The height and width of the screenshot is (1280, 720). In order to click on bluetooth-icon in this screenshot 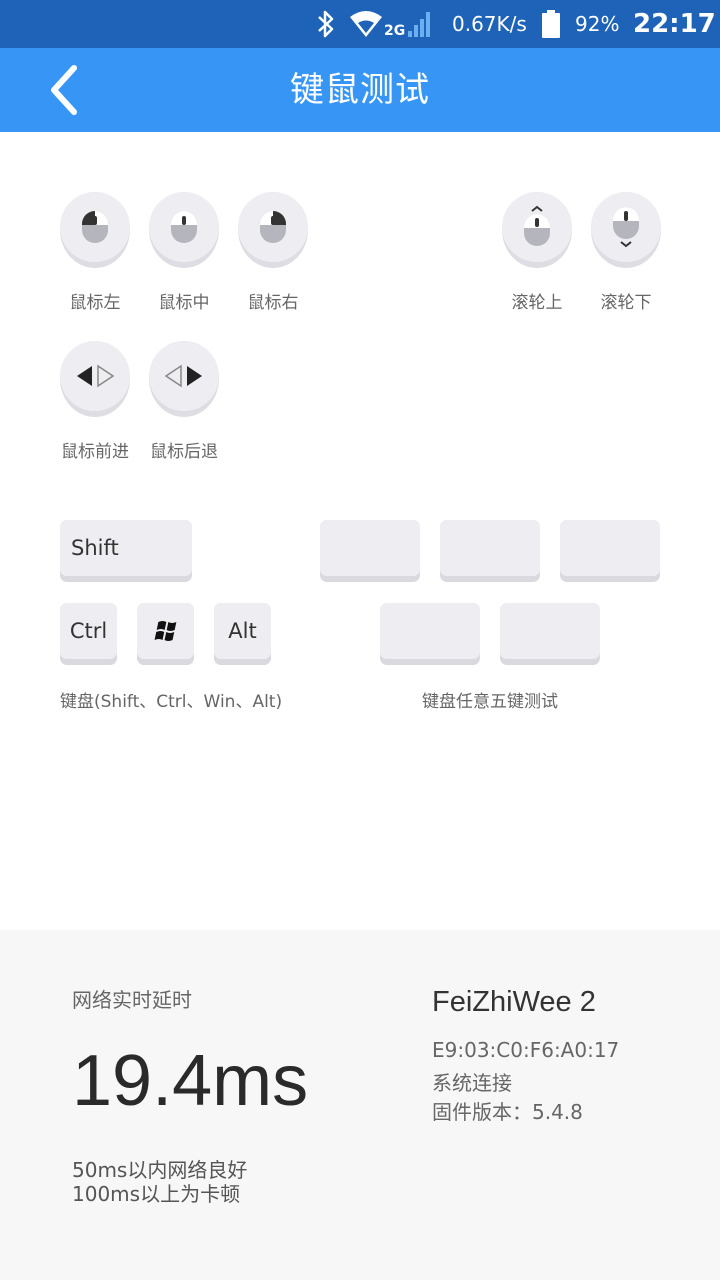, I will do `click(326, 24)`.